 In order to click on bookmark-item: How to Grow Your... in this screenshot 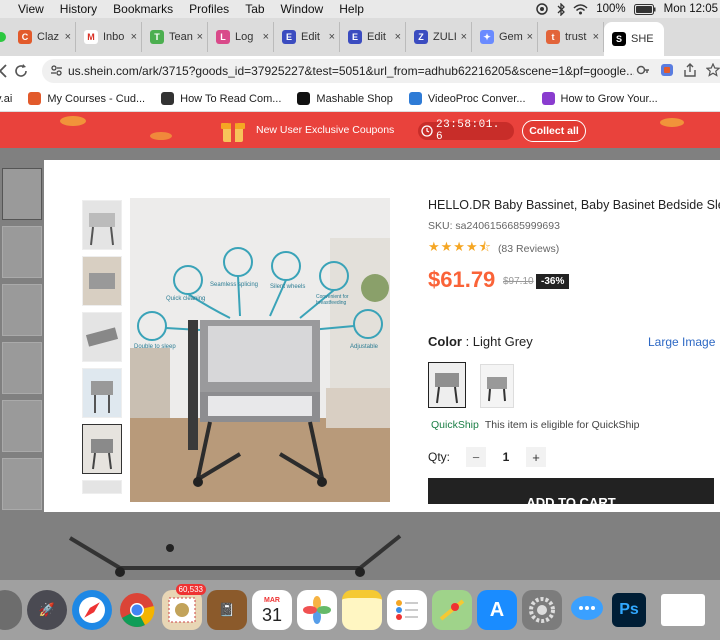, I will do `click(599, 98)`.